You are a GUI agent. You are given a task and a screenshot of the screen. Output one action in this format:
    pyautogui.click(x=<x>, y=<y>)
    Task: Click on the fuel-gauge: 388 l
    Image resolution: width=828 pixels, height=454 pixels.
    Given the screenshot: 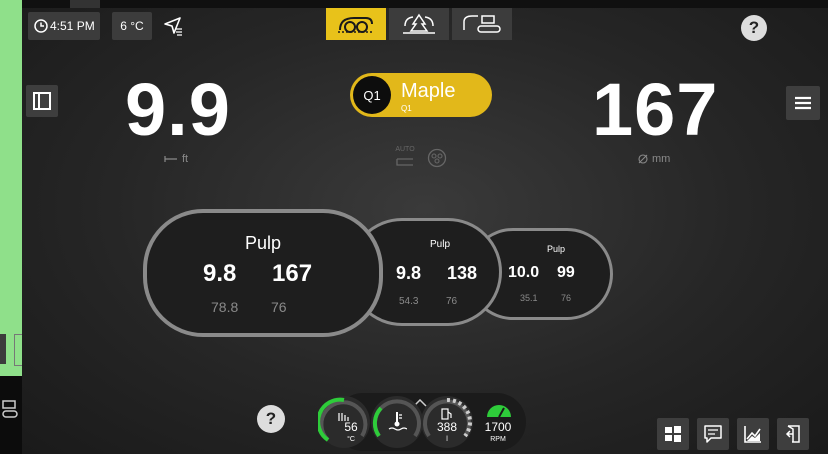 What is the action you would take?
    pyautogui.click(x=447, y=422)
    